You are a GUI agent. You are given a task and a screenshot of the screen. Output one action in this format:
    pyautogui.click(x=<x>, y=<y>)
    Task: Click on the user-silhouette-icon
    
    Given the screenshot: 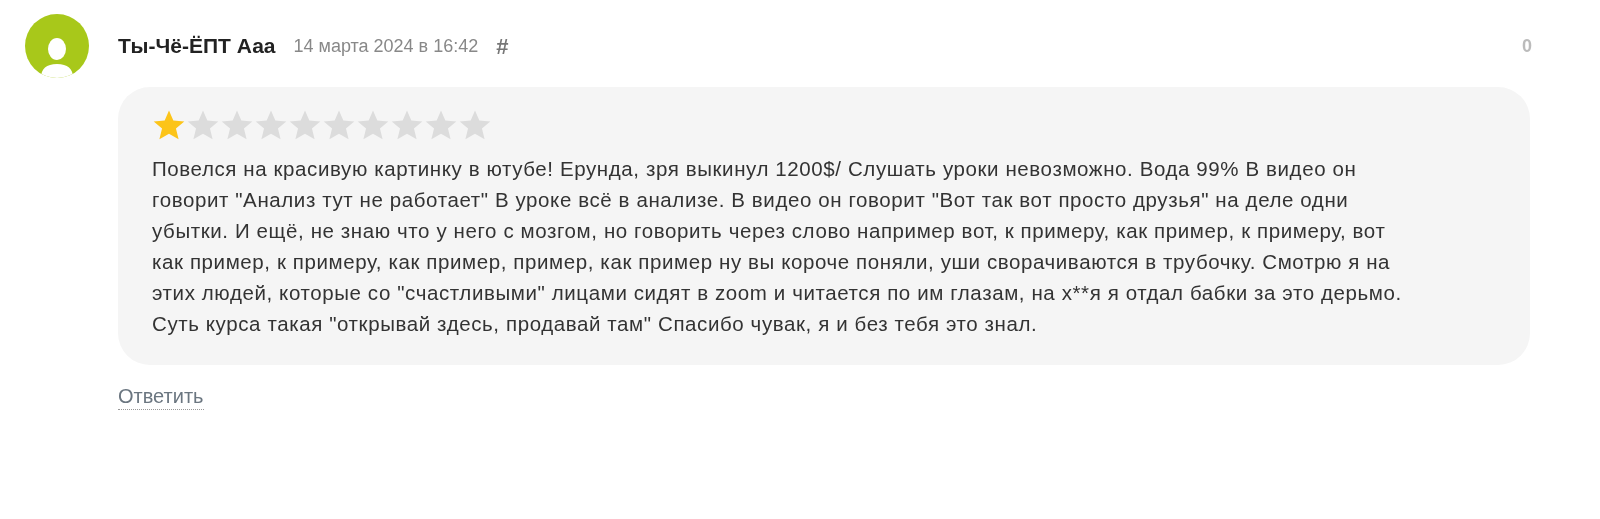 What is the action you would take?
    pyautogui.click(x=57, y=57)
    